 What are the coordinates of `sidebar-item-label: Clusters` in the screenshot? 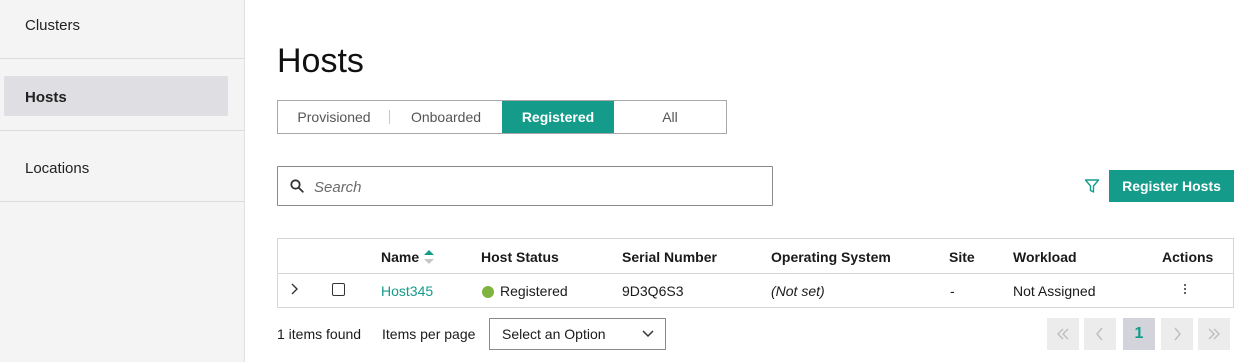 It's located at (53, 25).